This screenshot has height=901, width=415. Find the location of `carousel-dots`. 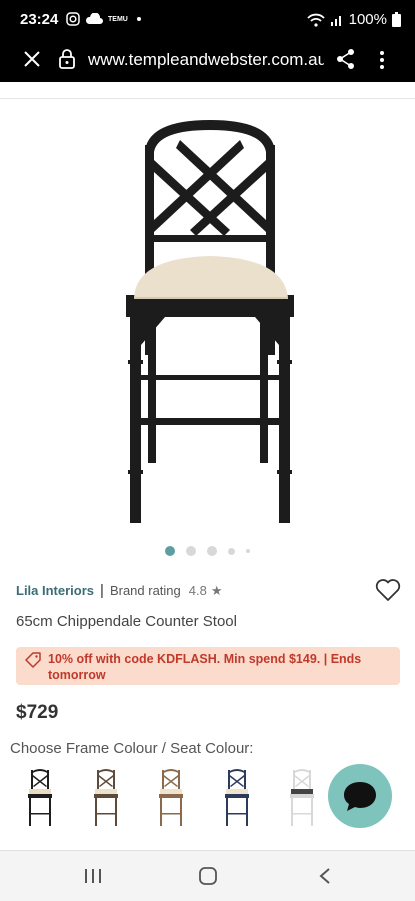

carousel-dots is located at coordinates (207, 551).